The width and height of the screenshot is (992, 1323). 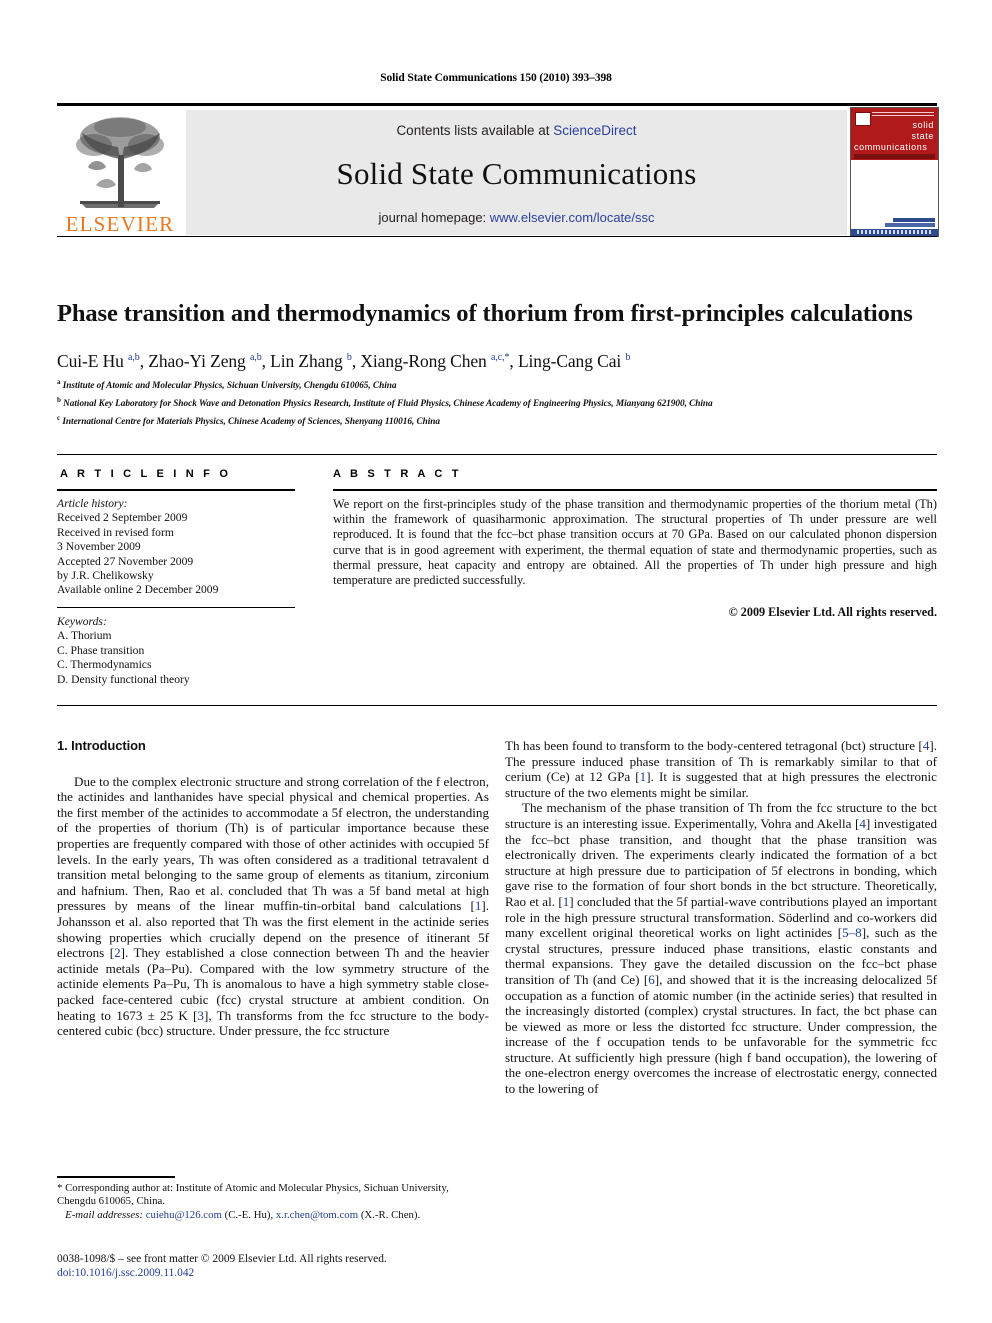 What do you see at coordinates (122, 518) in the screenshot?
I see `article-history-line: Received 2 September 2009` at bounding box center [122, 518].